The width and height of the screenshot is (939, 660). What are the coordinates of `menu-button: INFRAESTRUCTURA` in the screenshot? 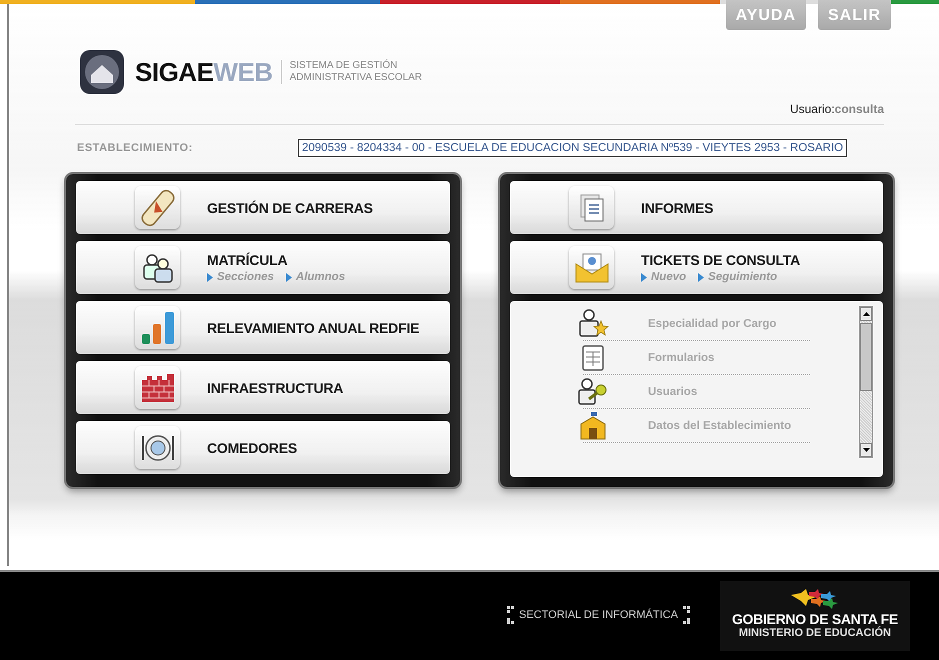 It's located at (263, 387).